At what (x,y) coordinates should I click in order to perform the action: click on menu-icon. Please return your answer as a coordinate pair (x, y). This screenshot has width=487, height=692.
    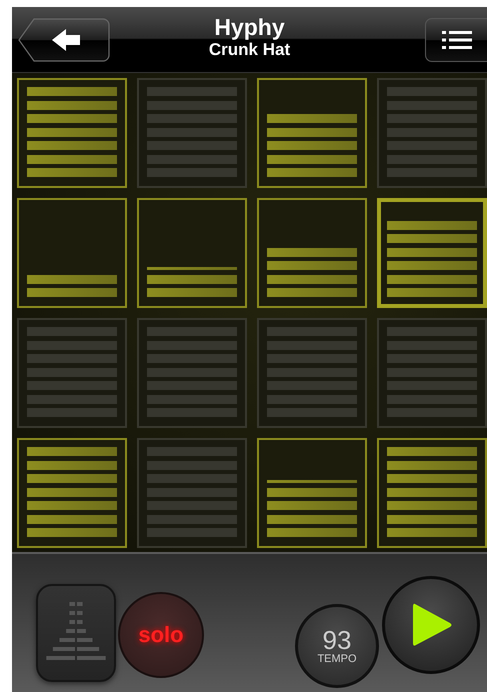
    Looking at the image, I should click on (457, 40).